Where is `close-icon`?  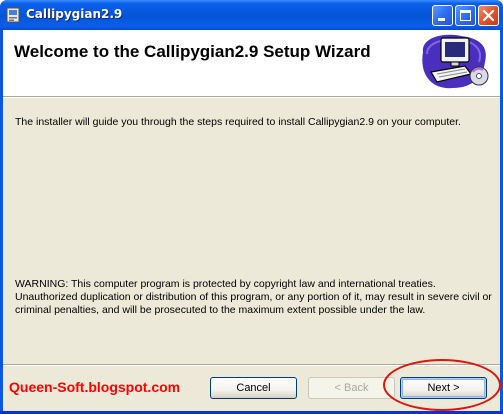
close-icon is located at coordinates (488, 15).